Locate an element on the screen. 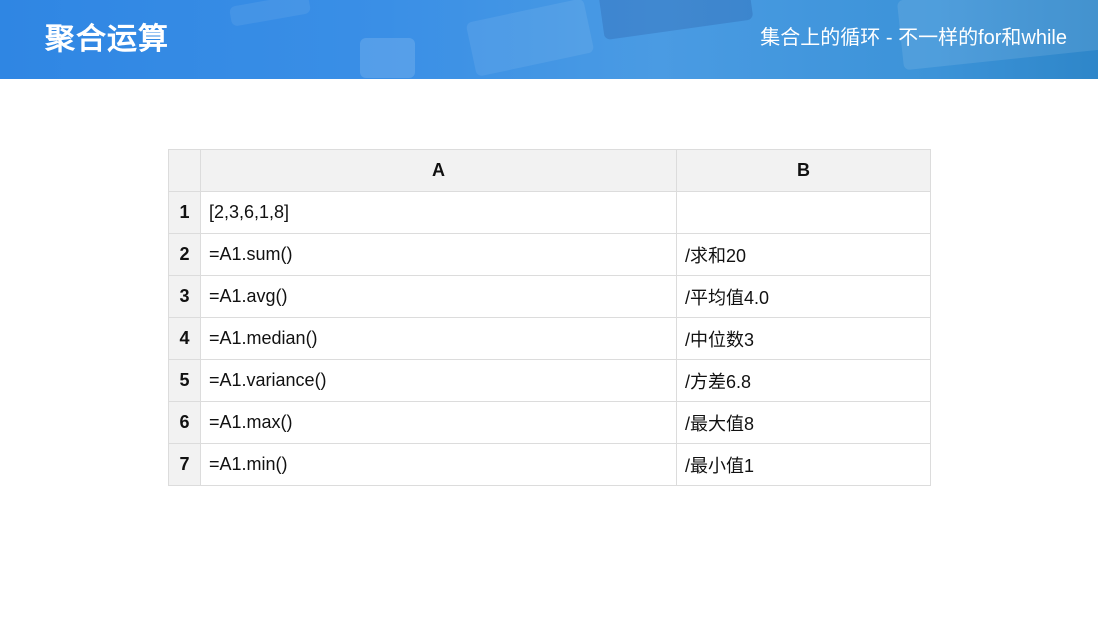  cell-b2: /求和20 is located at coordinates (803, 254).